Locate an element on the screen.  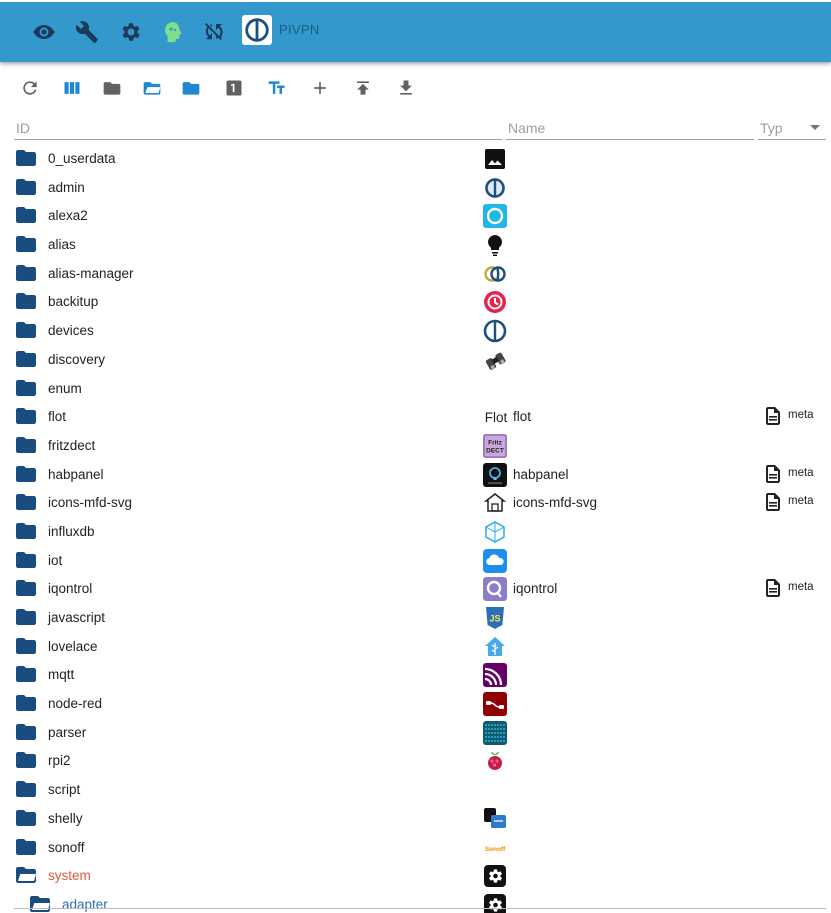
shelly-icon is located at coordinates (495, 819).